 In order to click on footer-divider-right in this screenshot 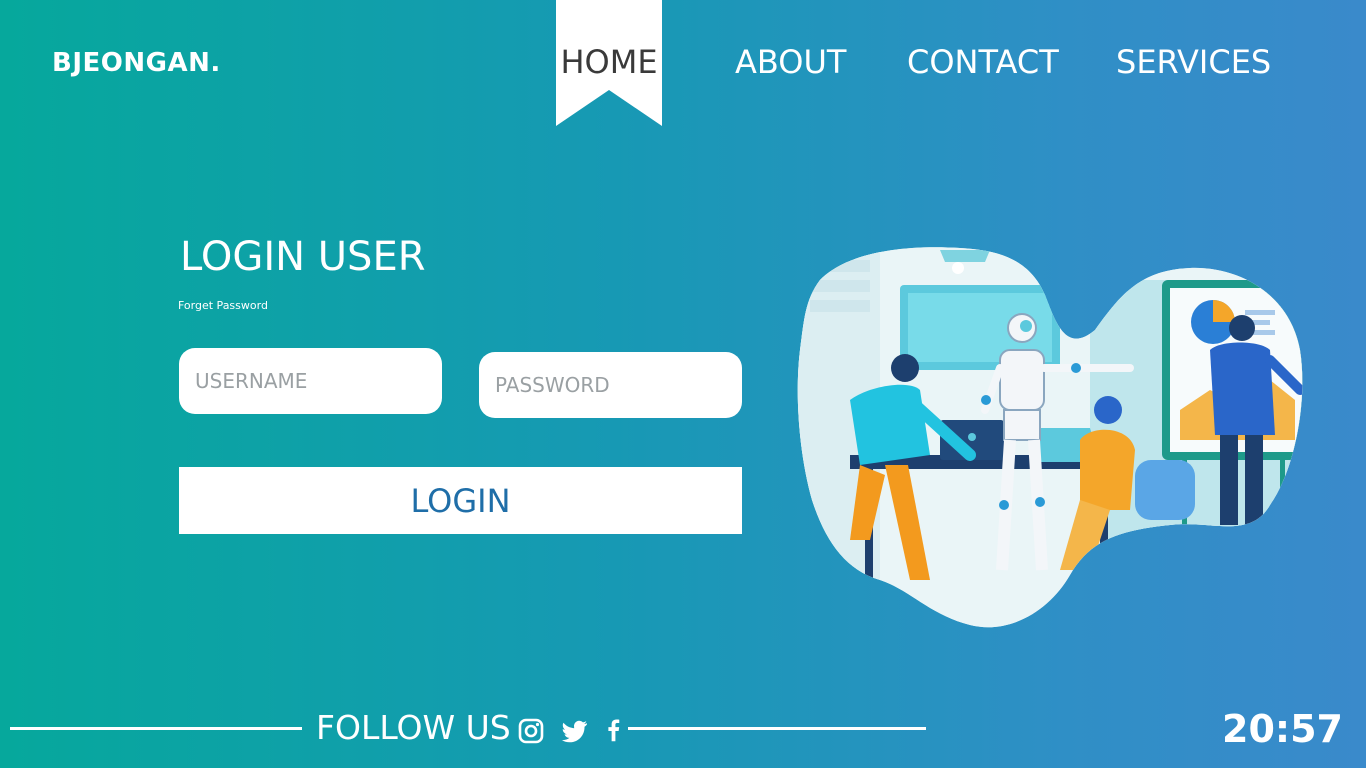, I will do `click(777, 728)`.